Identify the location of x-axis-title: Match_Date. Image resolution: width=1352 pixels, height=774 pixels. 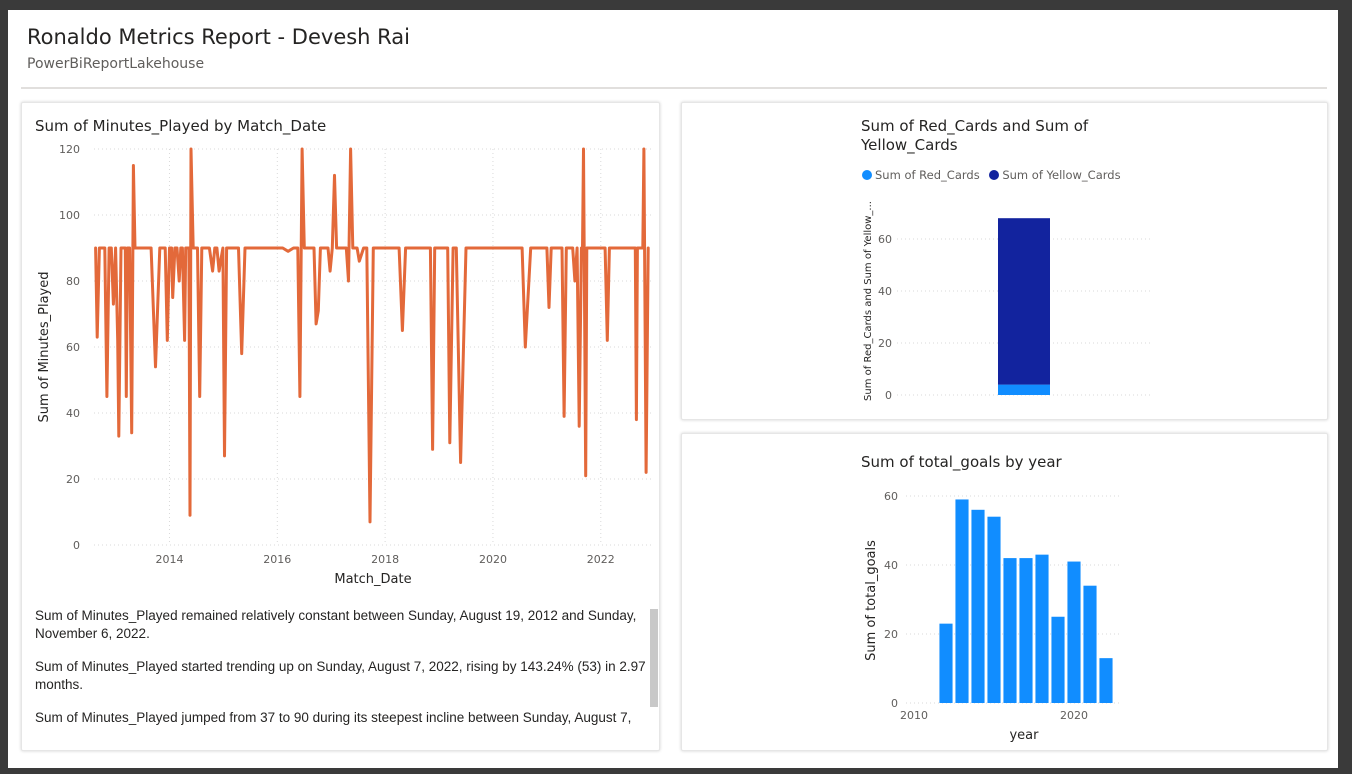
(372, 579).